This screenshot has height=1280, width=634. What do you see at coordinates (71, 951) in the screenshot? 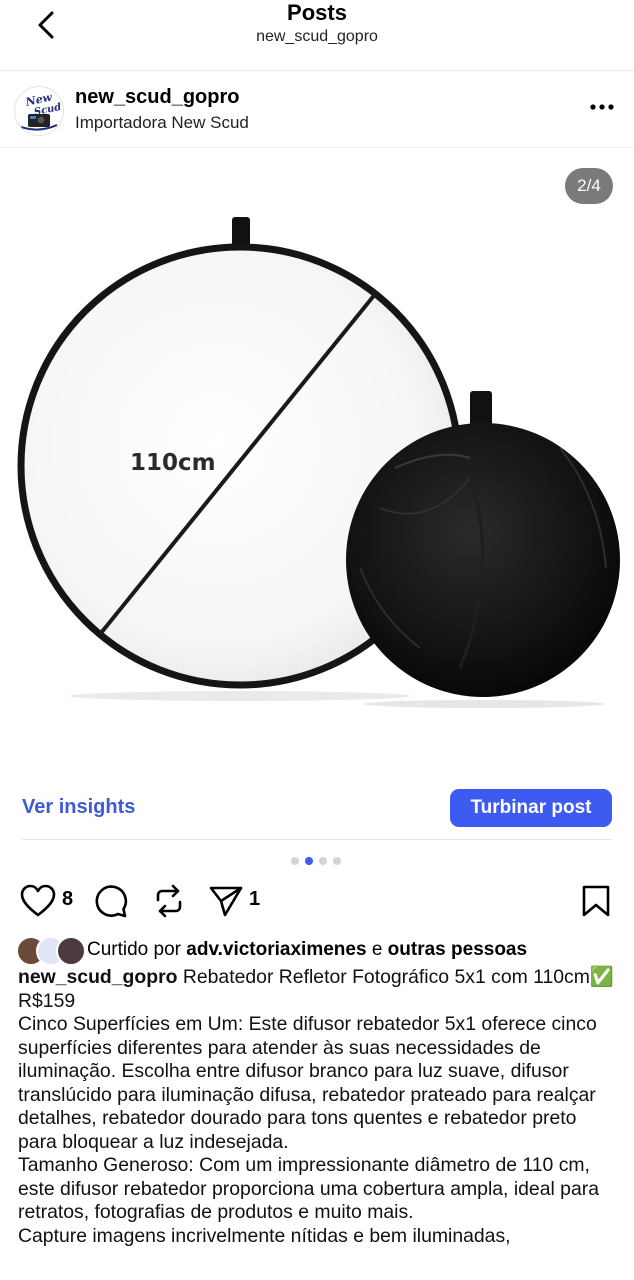
I see `avatar` at bounding box center [71, 951].